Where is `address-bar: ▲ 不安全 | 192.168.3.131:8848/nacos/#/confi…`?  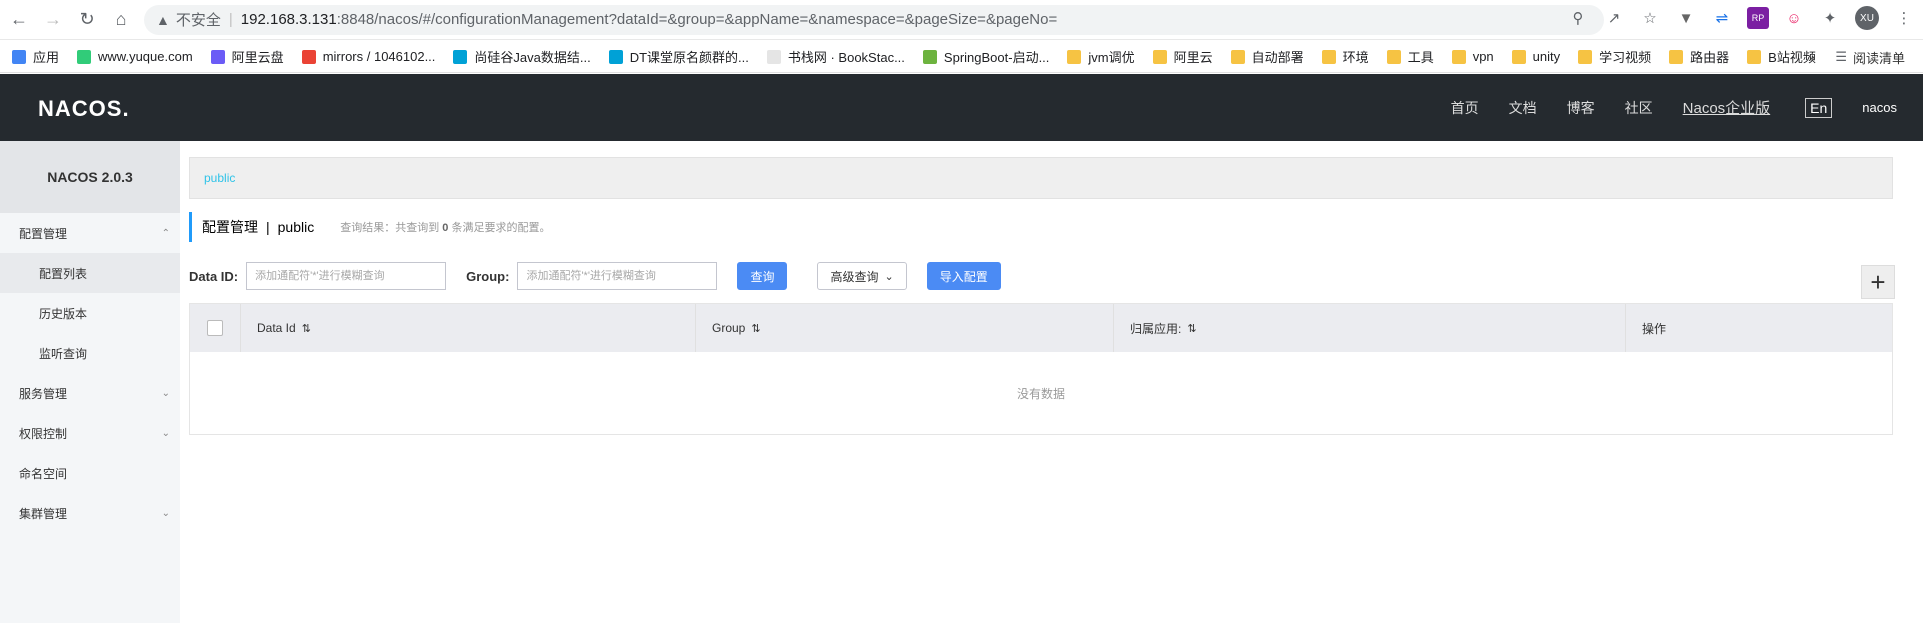 address-bar: ▲ 不安全 | 192.168.3.131:8848/nacos/#/confi… is located at coordinates (874, 19).